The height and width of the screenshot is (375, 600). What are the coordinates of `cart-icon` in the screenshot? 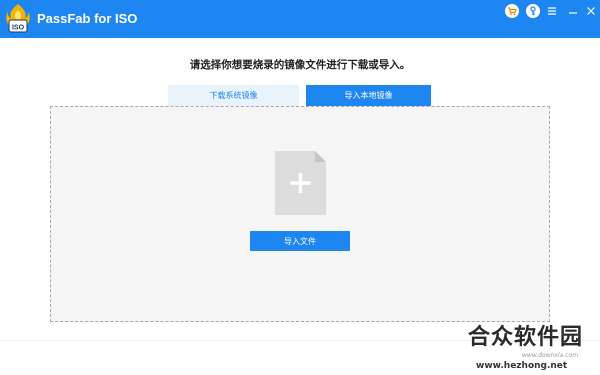 It's located at (512, 11).